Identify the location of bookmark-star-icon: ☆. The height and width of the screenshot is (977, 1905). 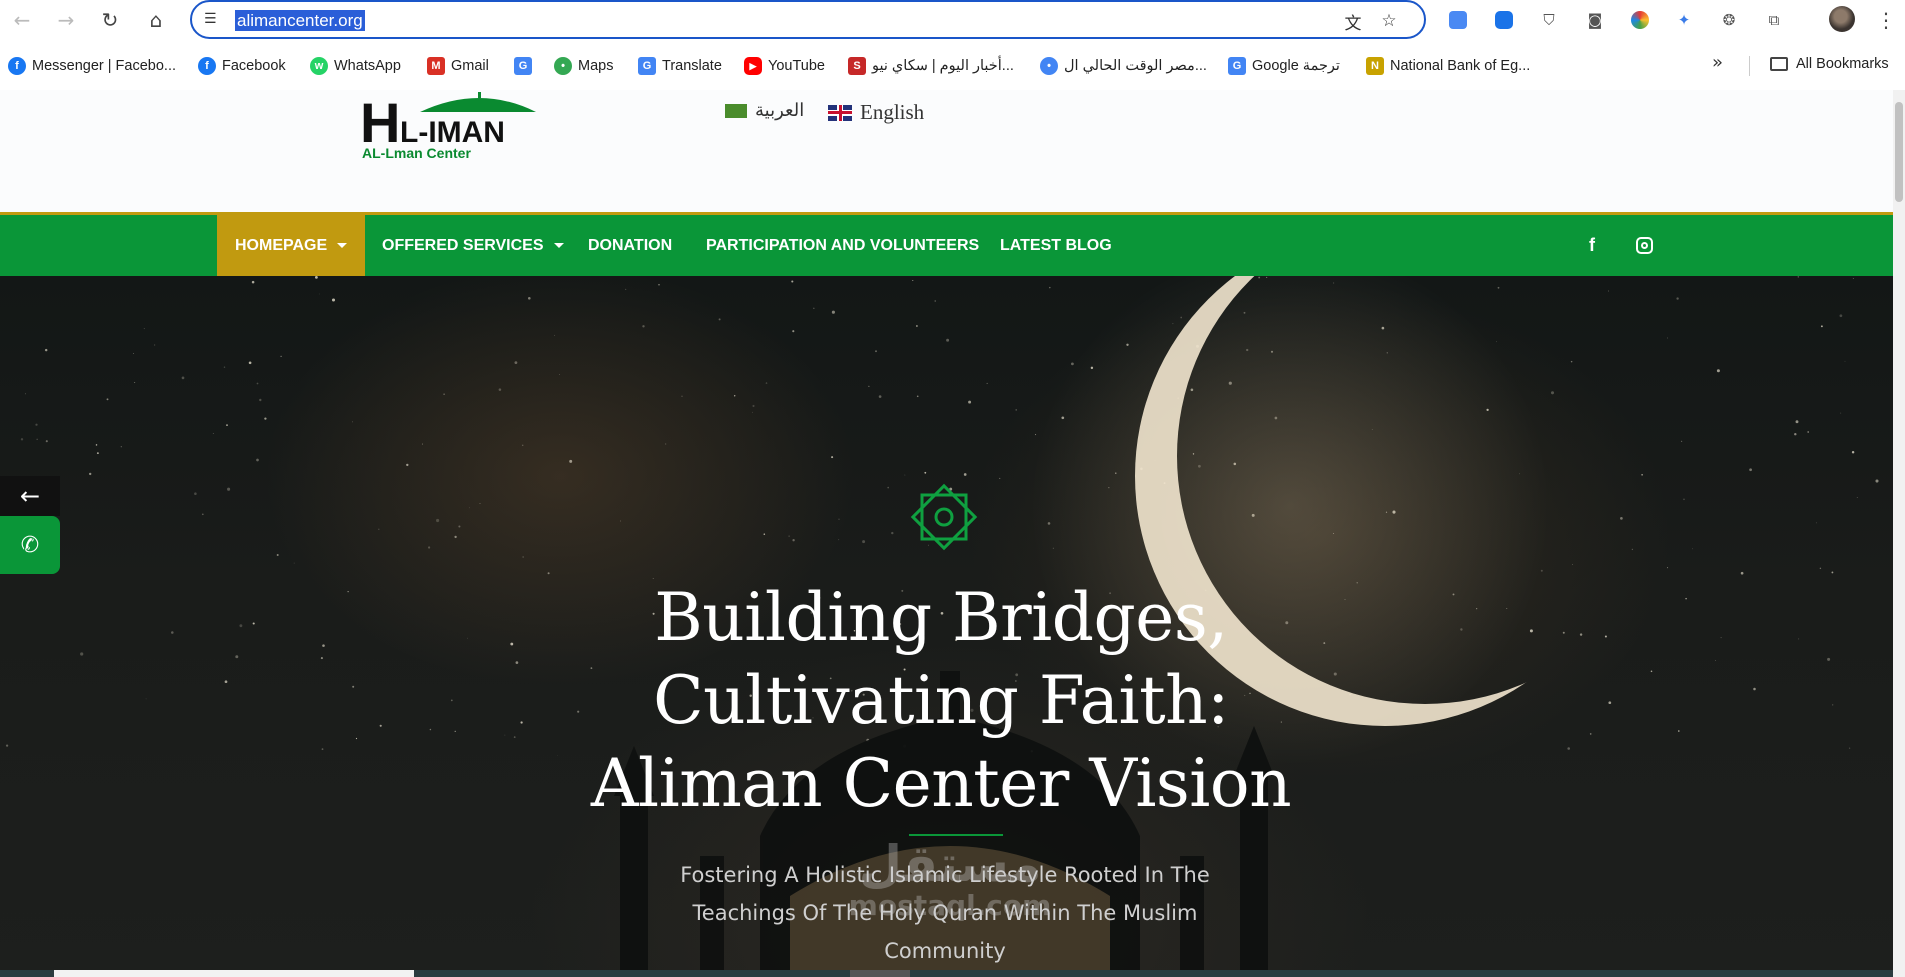
(1389, 21).